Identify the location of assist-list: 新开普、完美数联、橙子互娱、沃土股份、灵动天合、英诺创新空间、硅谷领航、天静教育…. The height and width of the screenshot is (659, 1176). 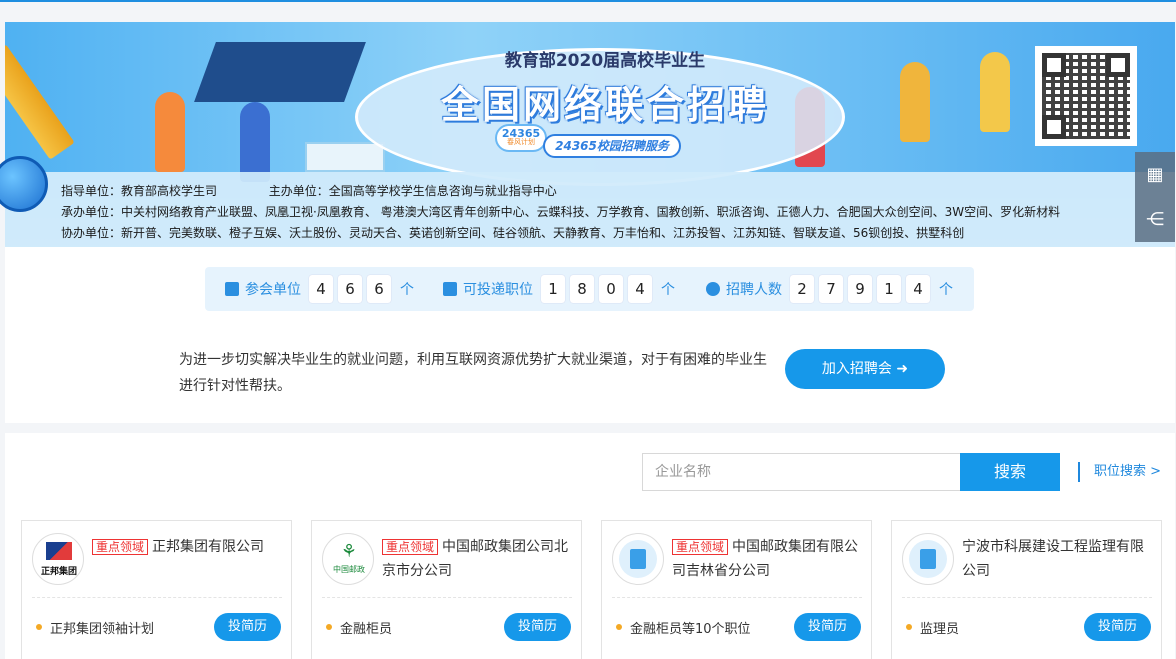
(543, 233).